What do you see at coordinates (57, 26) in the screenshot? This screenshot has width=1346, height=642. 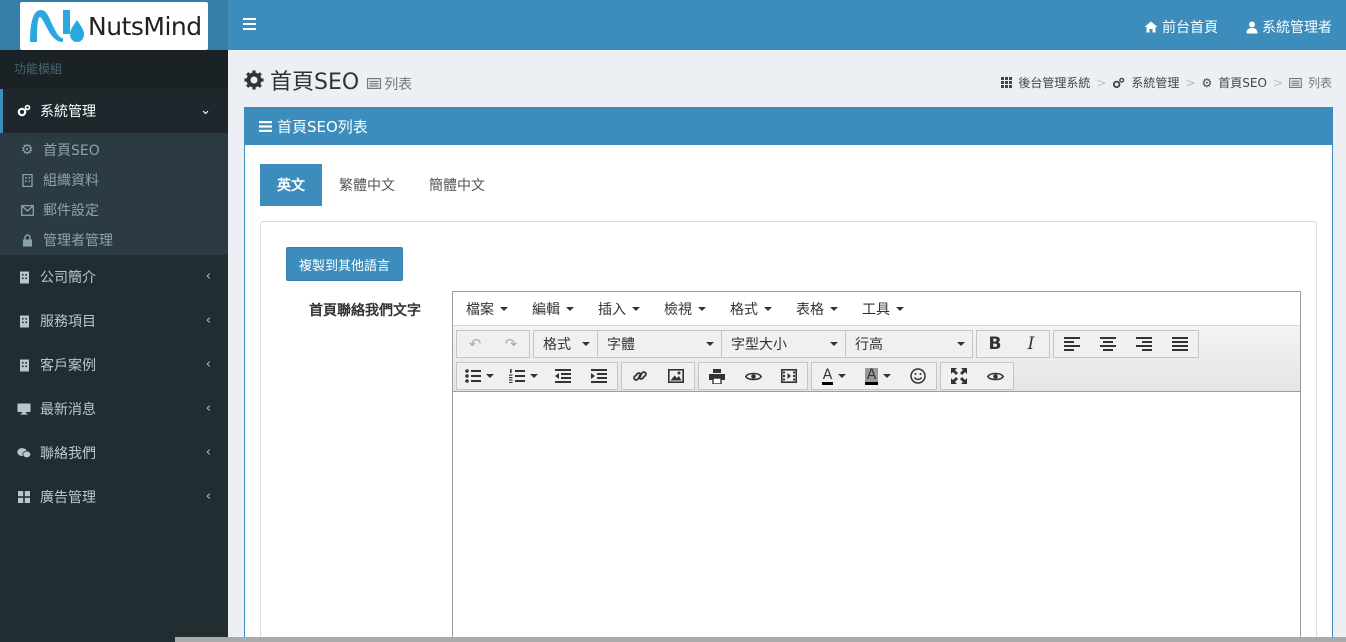 I see `nutsmind-logo-icon` at bounding box center [57, 26].